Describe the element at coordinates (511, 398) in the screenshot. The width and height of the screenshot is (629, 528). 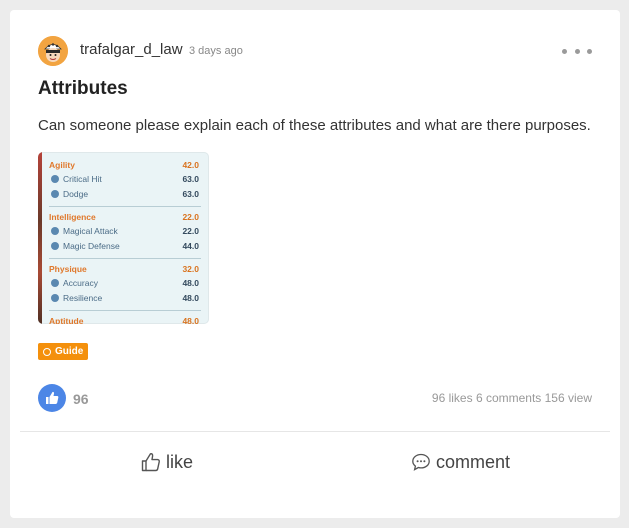
I see `engagement-stats: 96 likes 6 comments 156 view` at that location.